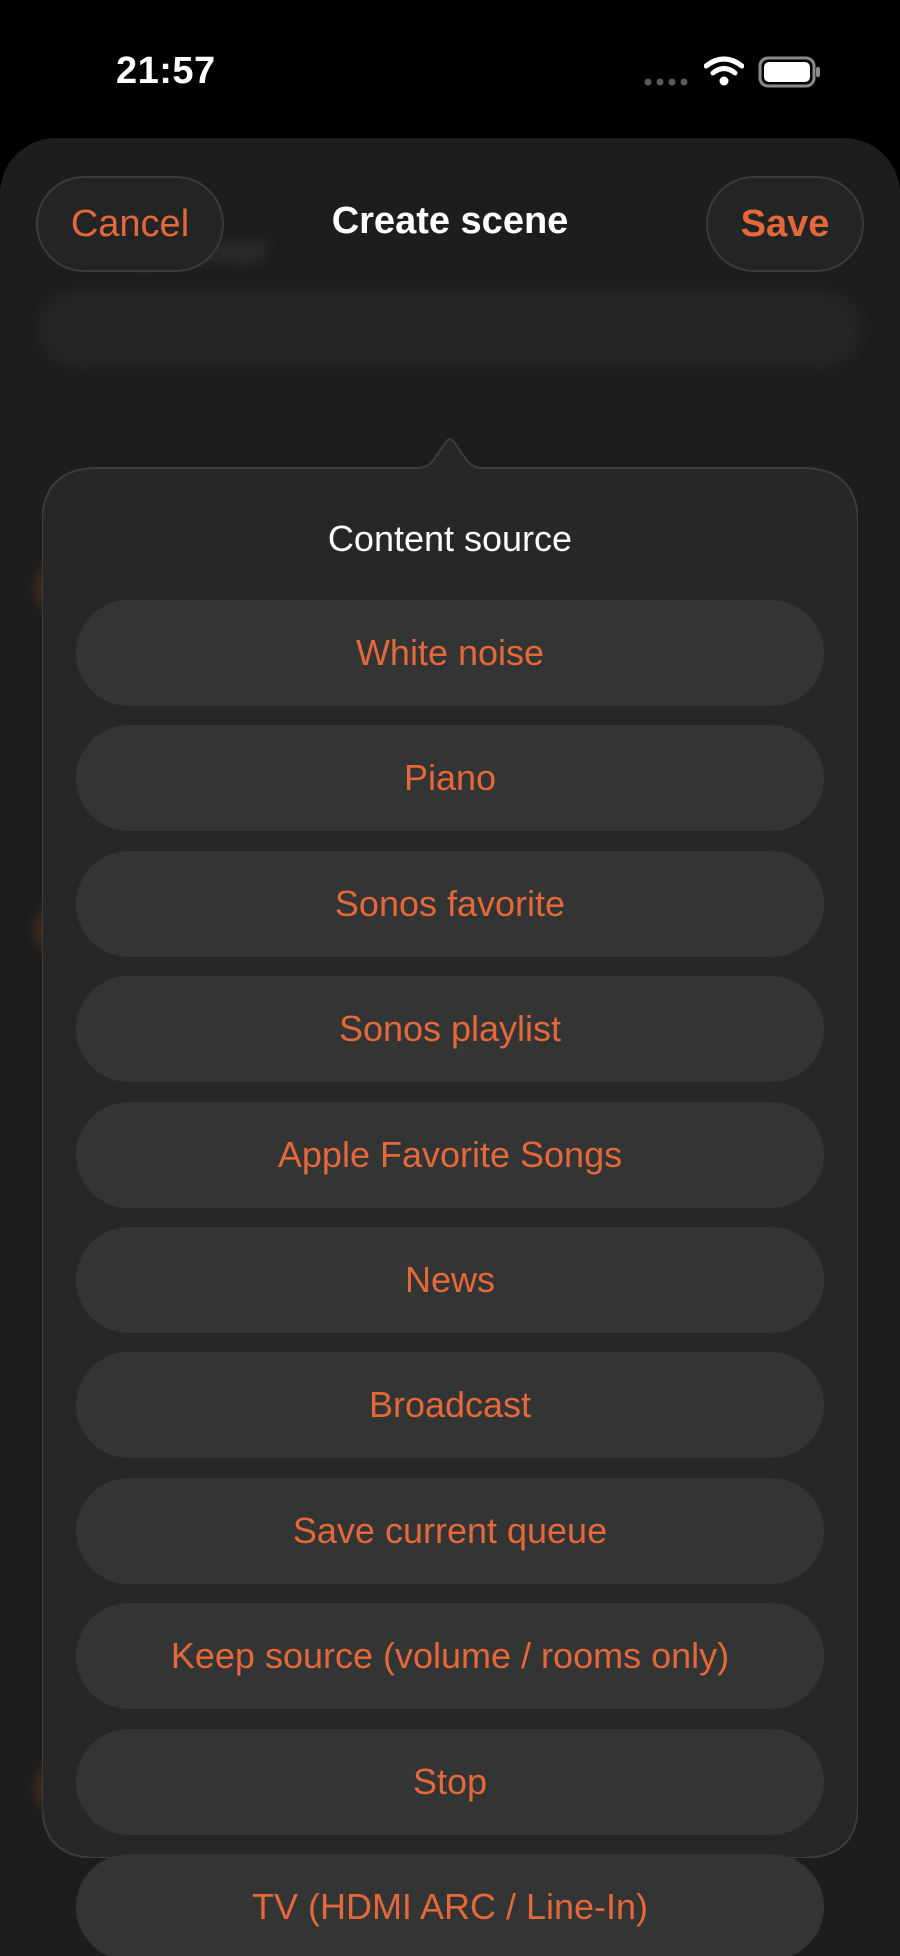 The width and height of the screenshot is (900, 1956). Describe the element at coordinates (789, 72) in the screenshot. I see `battery-icon` at that location.